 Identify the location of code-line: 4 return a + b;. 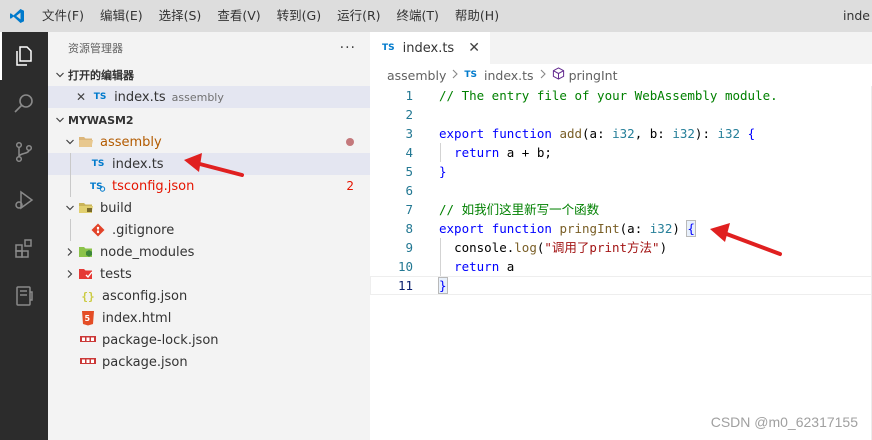
(621, 152).